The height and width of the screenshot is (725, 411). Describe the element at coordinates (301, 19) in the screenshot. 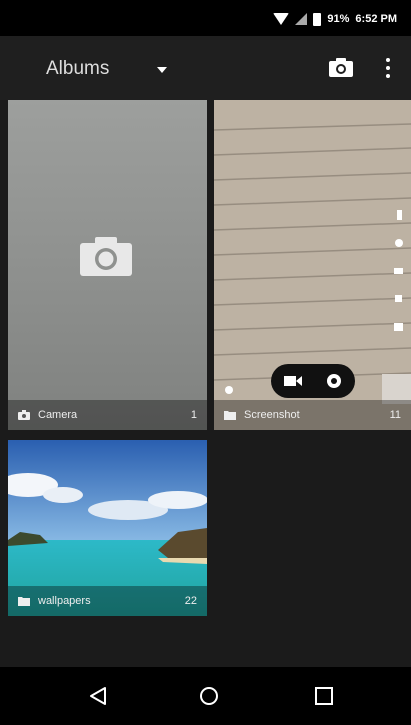

I see `signal-icon` at that location.